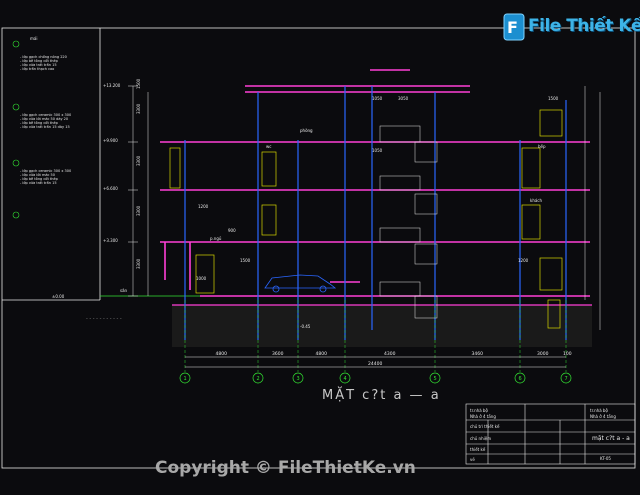 This screenshot has width=640, height=495. I want to click on dimension-value: 3000, so click(543, 354).